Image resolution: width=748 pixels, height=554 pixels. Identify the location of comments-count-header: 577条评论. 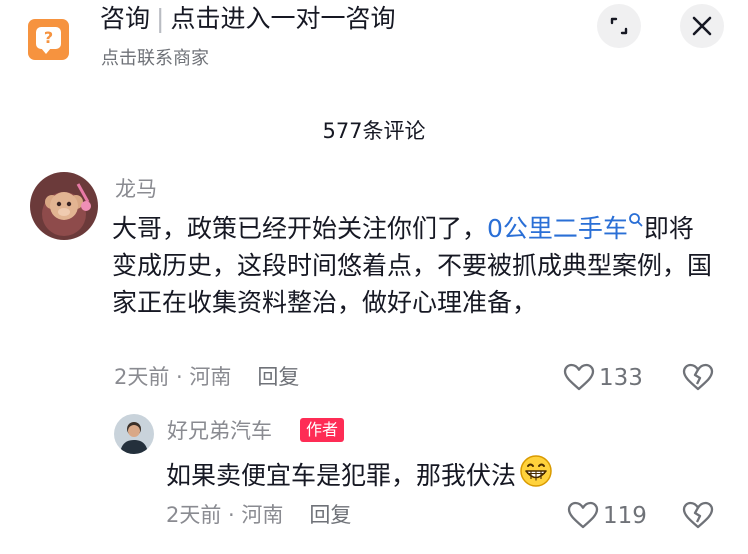
(374, 131).